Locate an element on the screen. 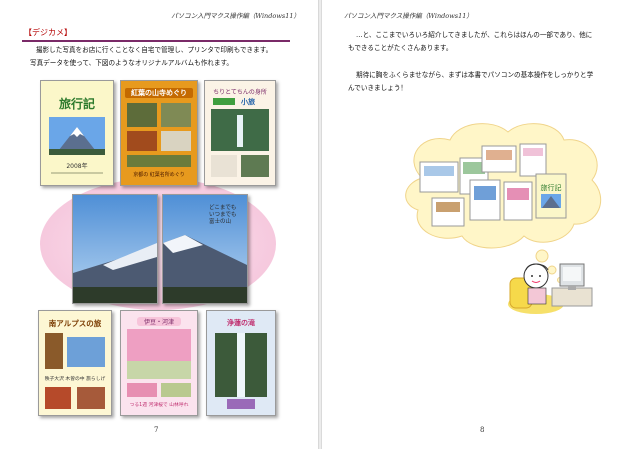 The width and height of the screenshot is (640, 449). album-alps-caption: 秩子大沢 木曽の中 旅らしげ is located at coordinates (75, 379).